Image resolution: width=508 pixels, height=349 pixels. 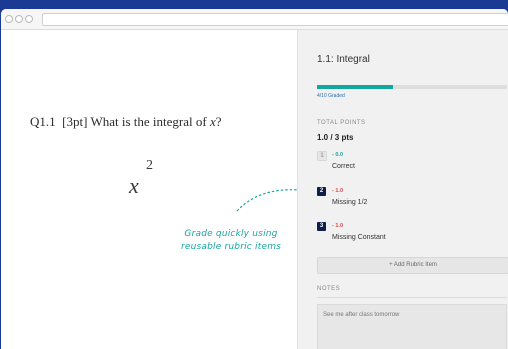 What do you see at coordinates (9, 19) in the screenshot?
I see `window-close-dot` at bounding box center [9, 19].